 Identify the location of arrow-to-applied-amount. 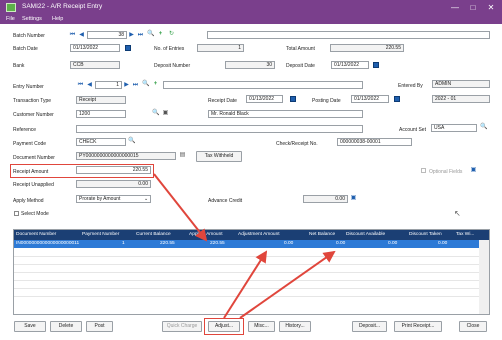
(180, 207).